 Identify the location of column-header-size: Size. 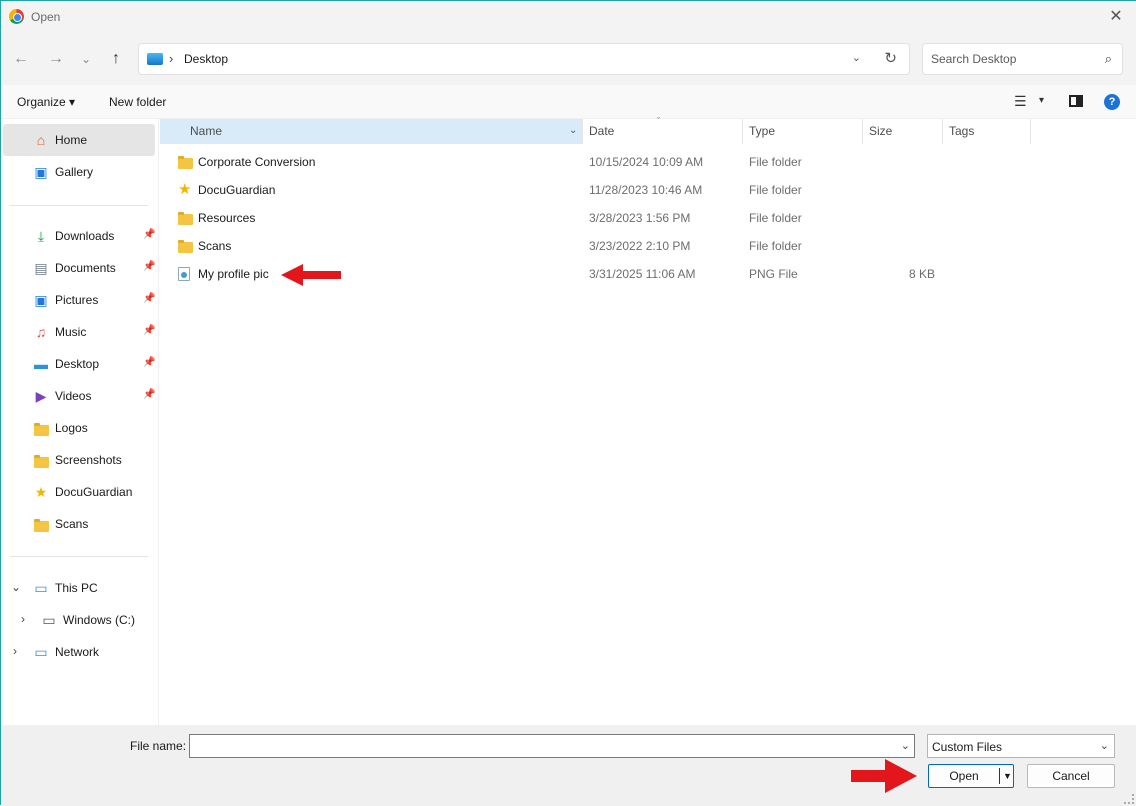
(903, 131).